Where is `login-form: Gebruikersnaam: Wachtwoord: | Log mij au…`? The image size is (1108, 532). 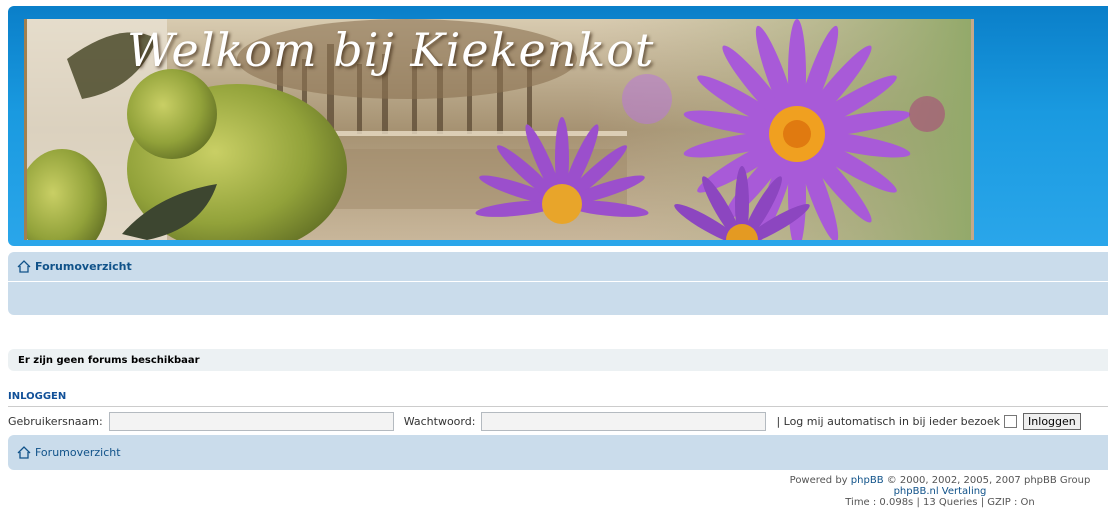
login-form: Gebruikersnaam: Wachtwoord: | Log mij au… is located at coordinates (544, 421).